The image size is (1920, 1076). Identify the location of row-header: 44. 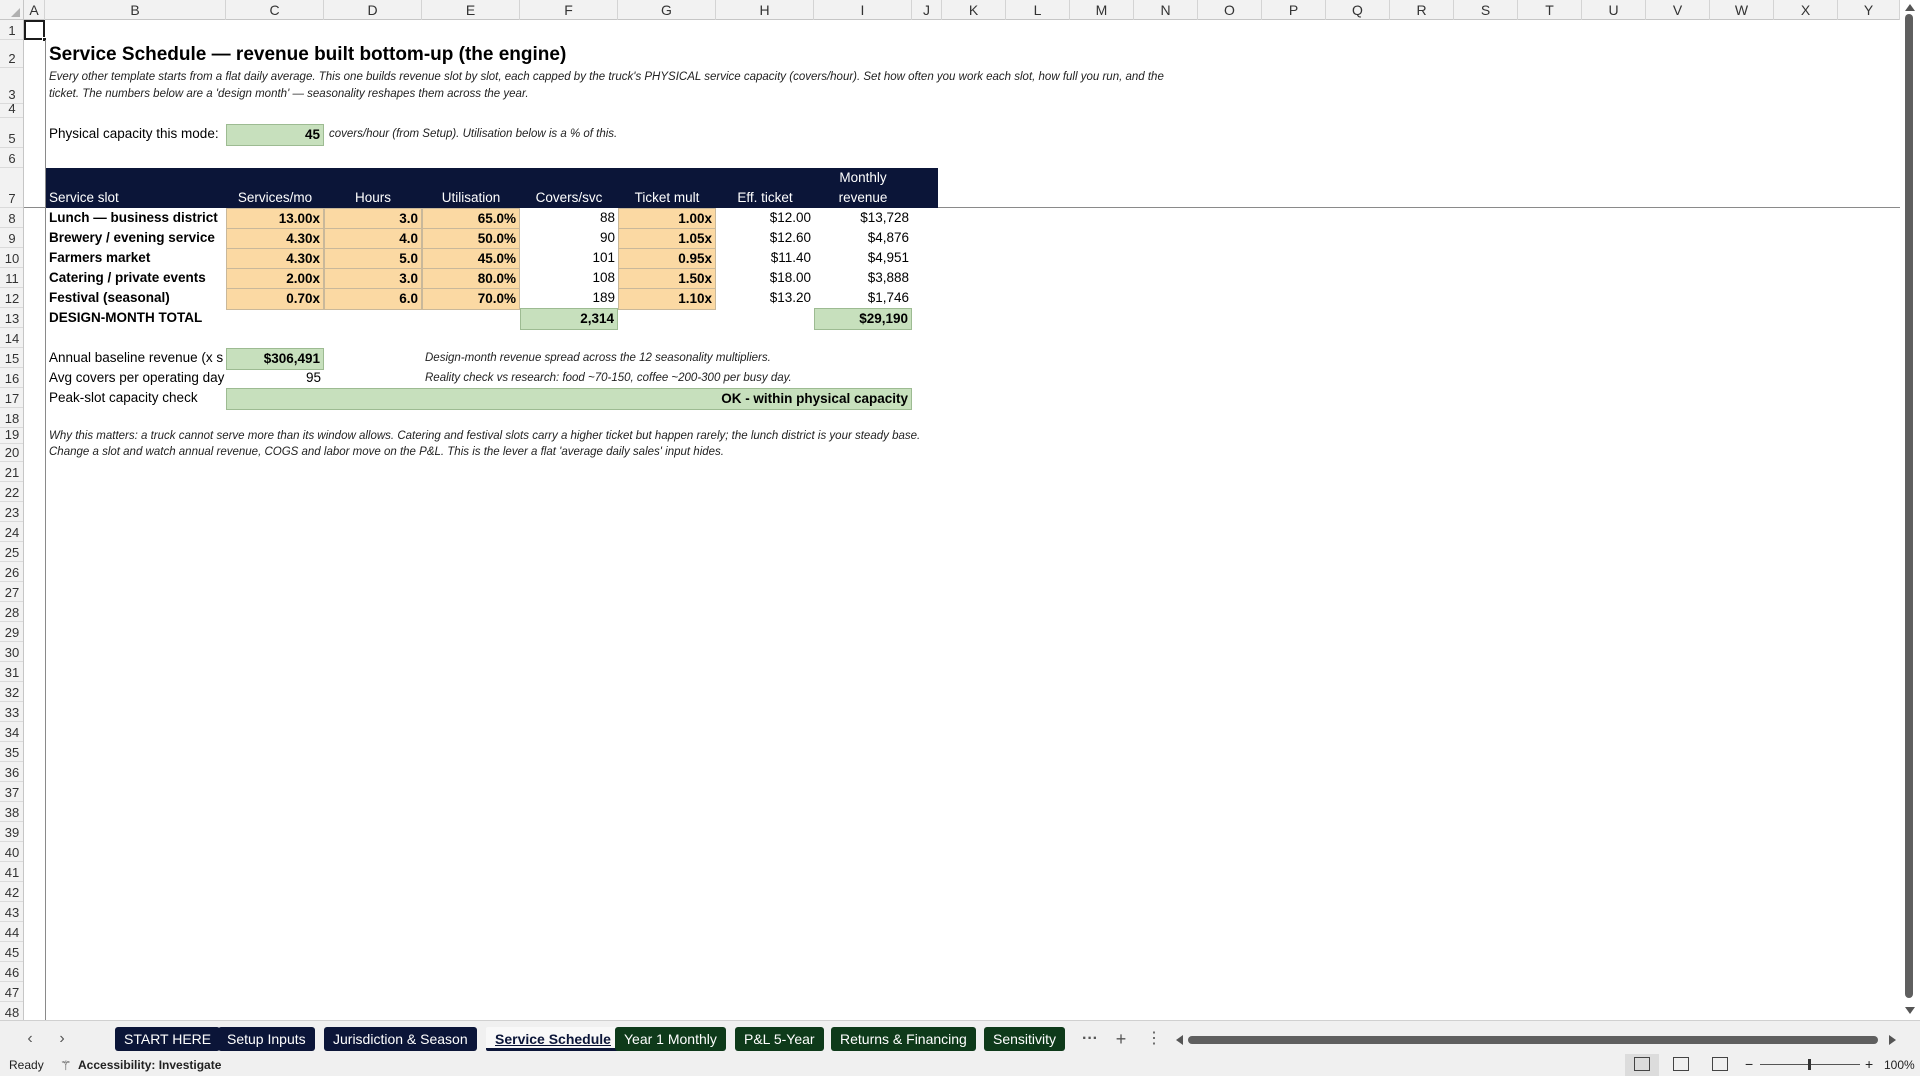
(11, 932).